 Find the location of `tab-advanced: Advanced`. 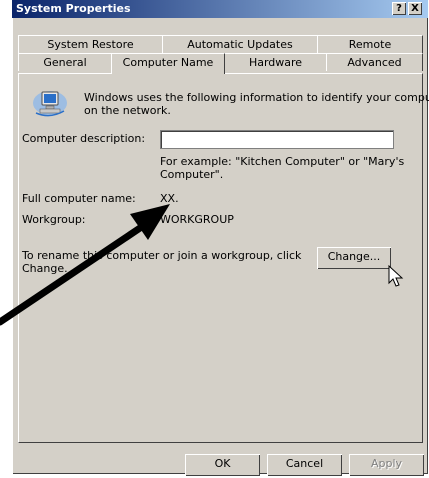

tab-advanced: Advanced is located at coordinates (374, 62).